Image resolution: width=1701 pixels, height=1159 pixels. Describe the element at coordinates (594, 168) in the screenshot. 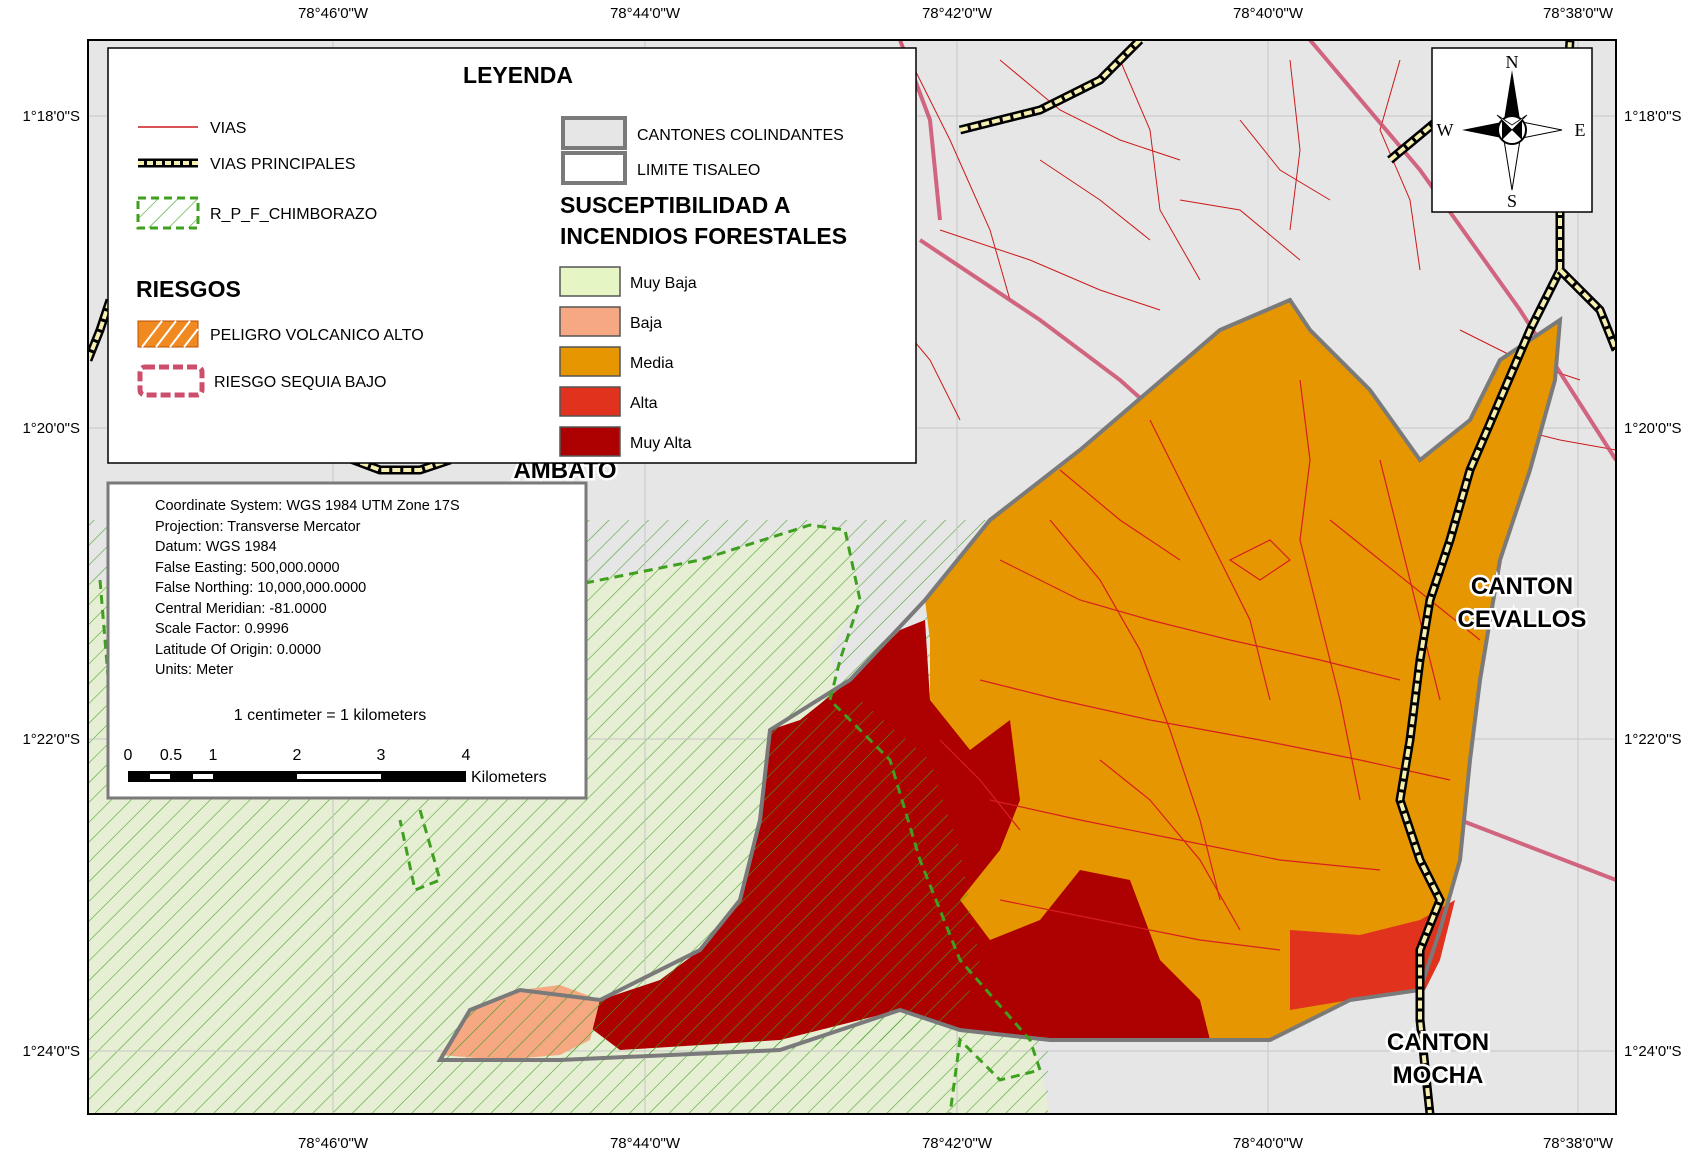

I see `limite-symbol` at that location.